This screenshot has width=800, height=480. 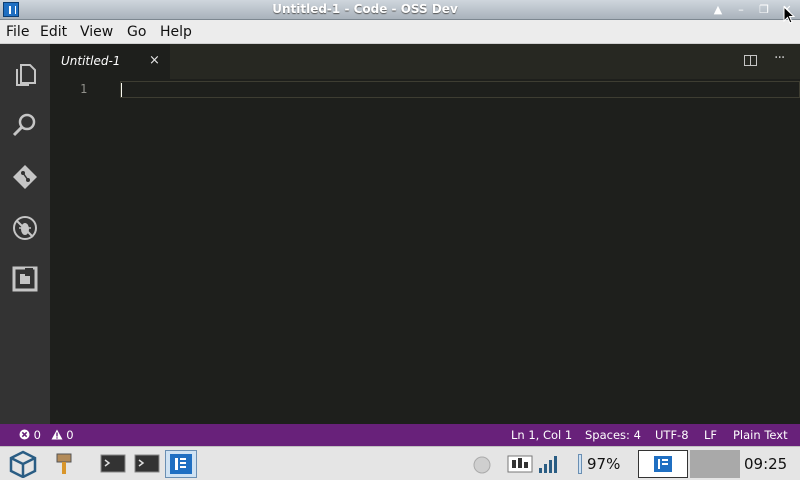 I want to click on error-icon, so click(x=24, y=434).